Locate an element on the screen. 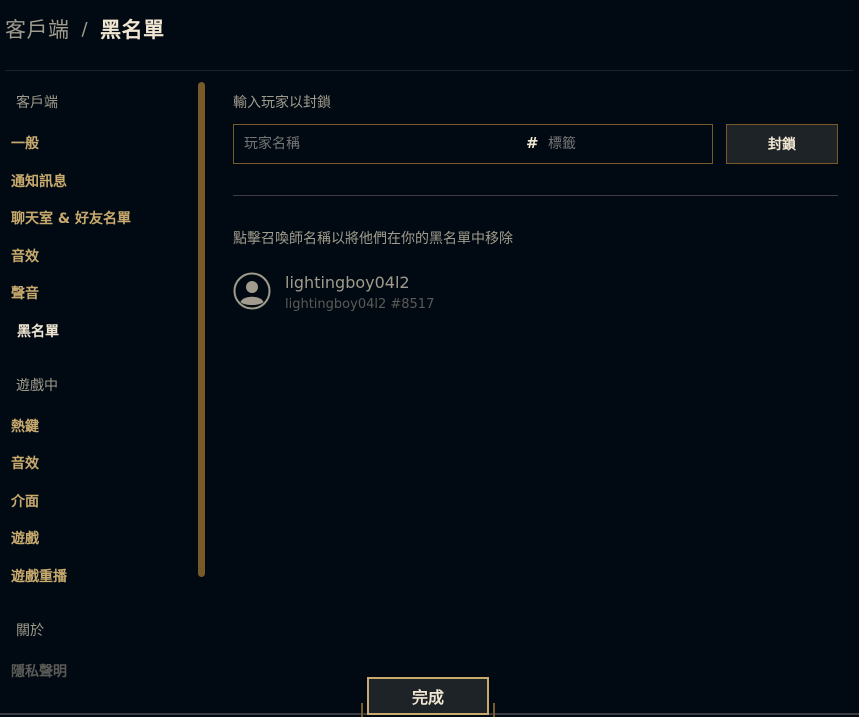 The image size is (859, 717). footer-bracket-right is located at coordinates (494, 710).